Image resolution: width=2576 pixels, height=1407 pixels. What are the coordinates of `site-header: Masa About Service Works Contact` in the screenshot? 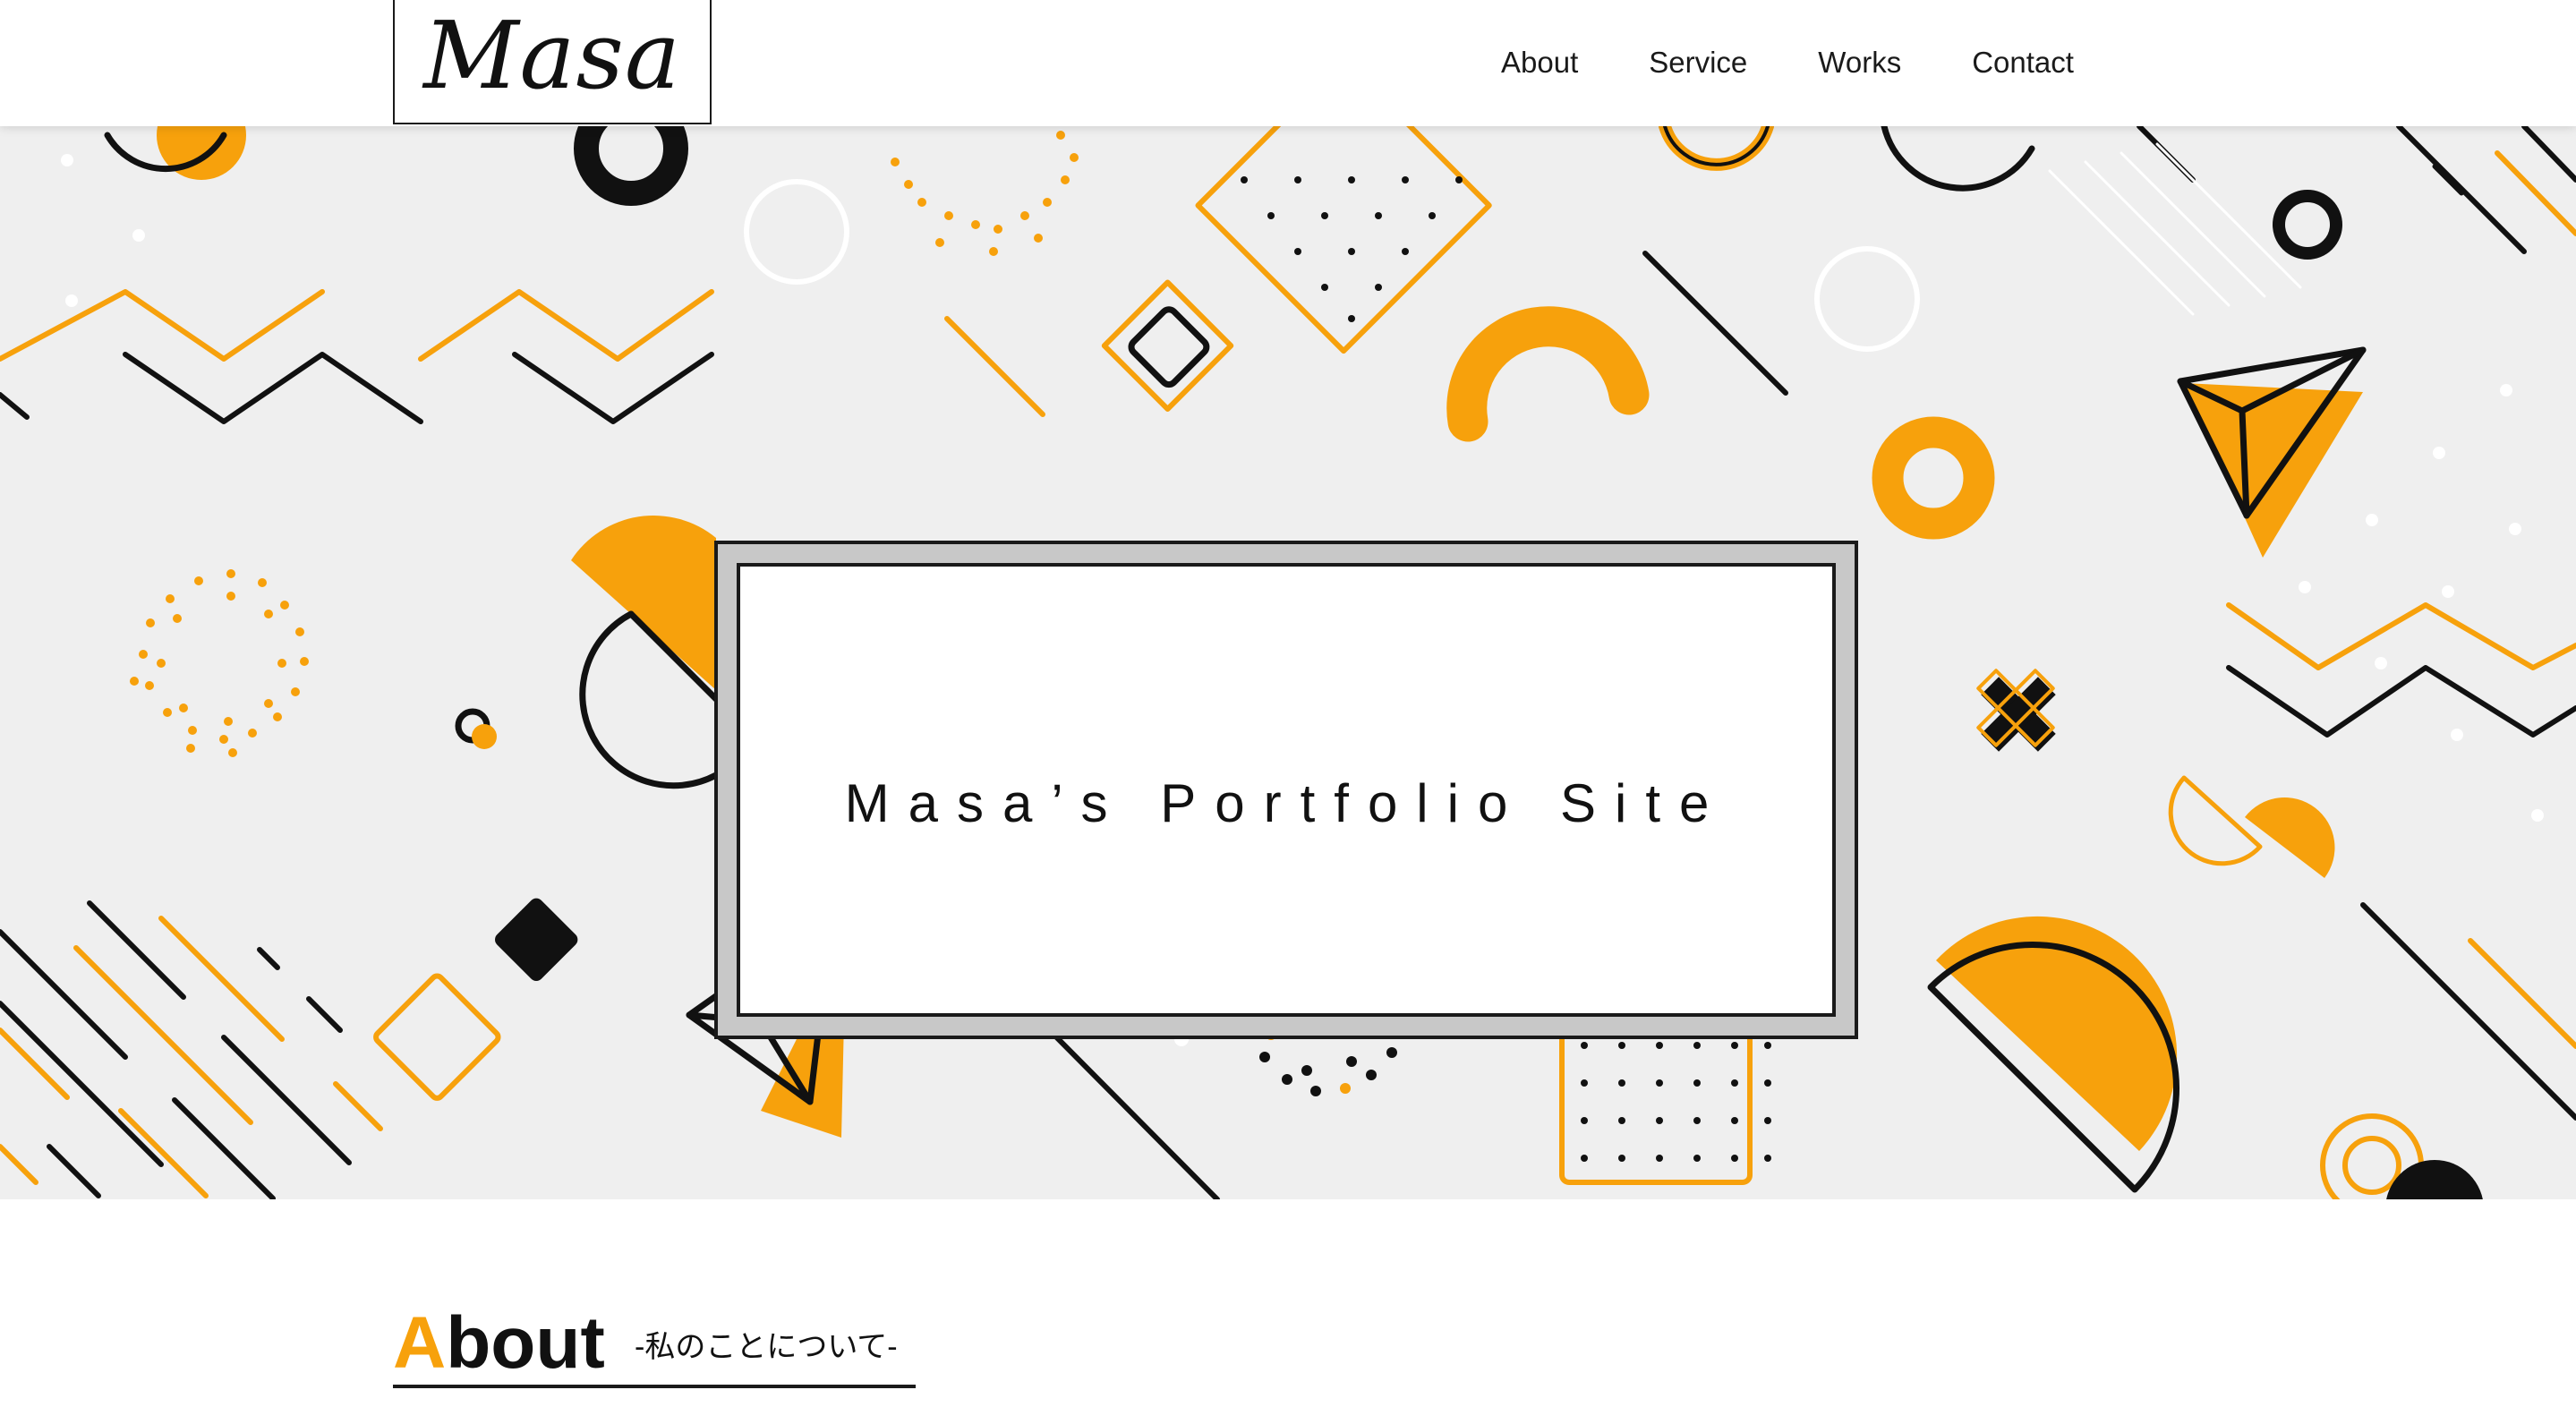 It's located at (1288, 63).